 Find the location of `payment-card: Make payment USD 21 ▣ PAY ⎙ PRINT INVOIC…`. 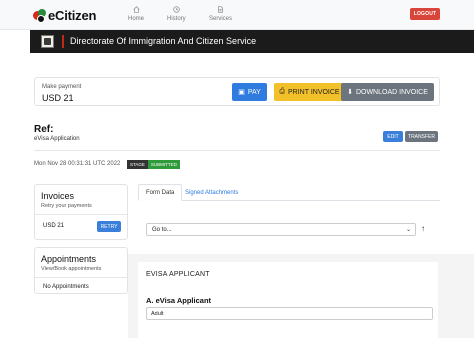

payment-card: Make payment USD 21 ▣ PAY ⎙ PRINT INVOIC… is located at coordinates (237, 91).